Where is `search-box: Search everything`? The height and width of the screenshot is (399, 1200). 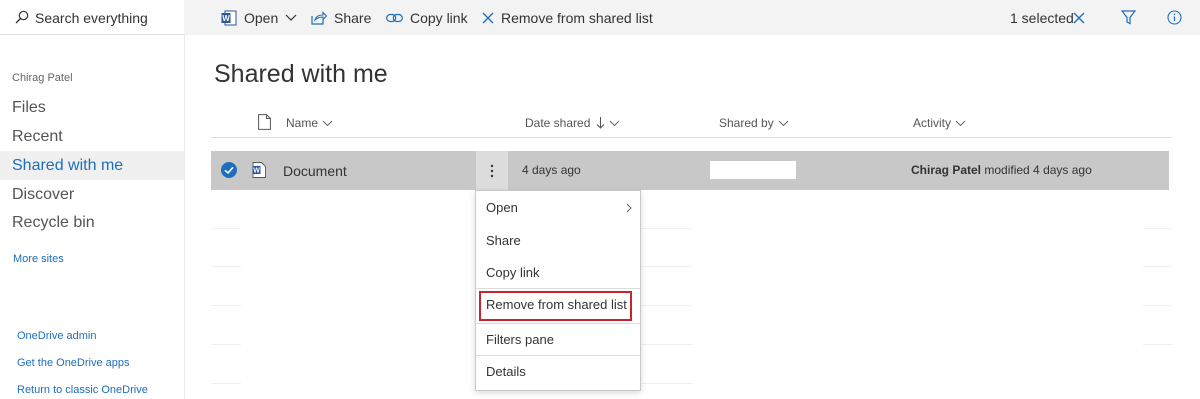
search-box: Search everything is located at coordinates (92, 17).